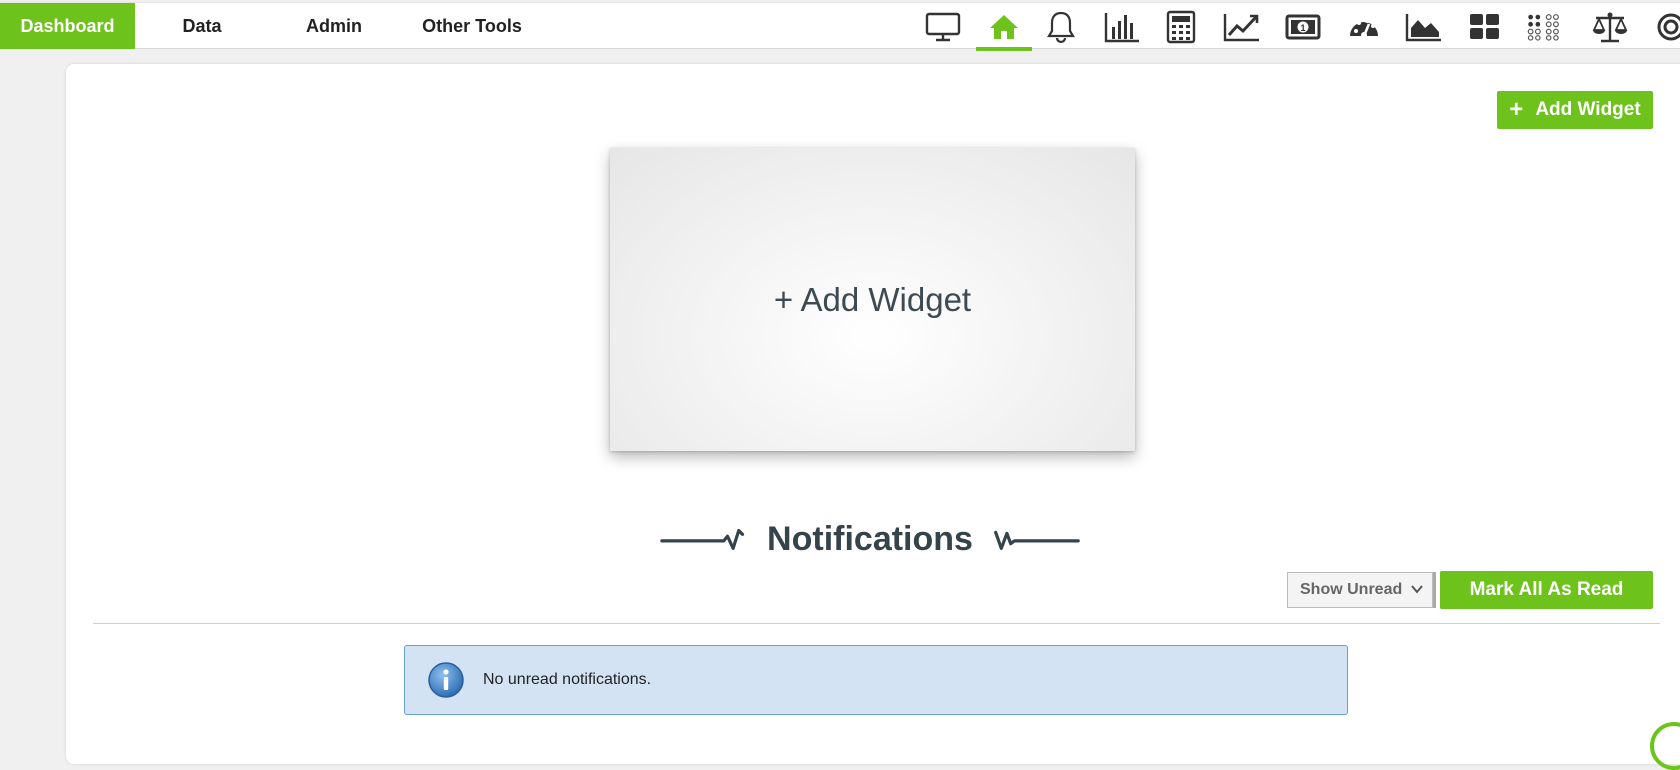 The height and width of the screenshot is (770, 1680). What do you see at coordinates (1417, 589) in the screenshot?
I see `chevron-down-icon` at bounding box center [1417, 589].